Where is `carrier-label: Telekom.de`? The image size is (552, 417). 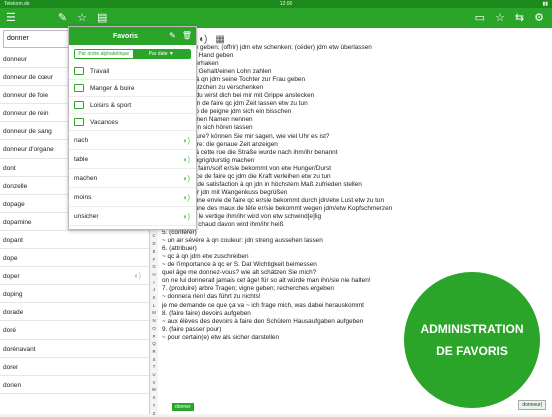
carrier-label: Telekom.de is located at coordinates (17, 4).